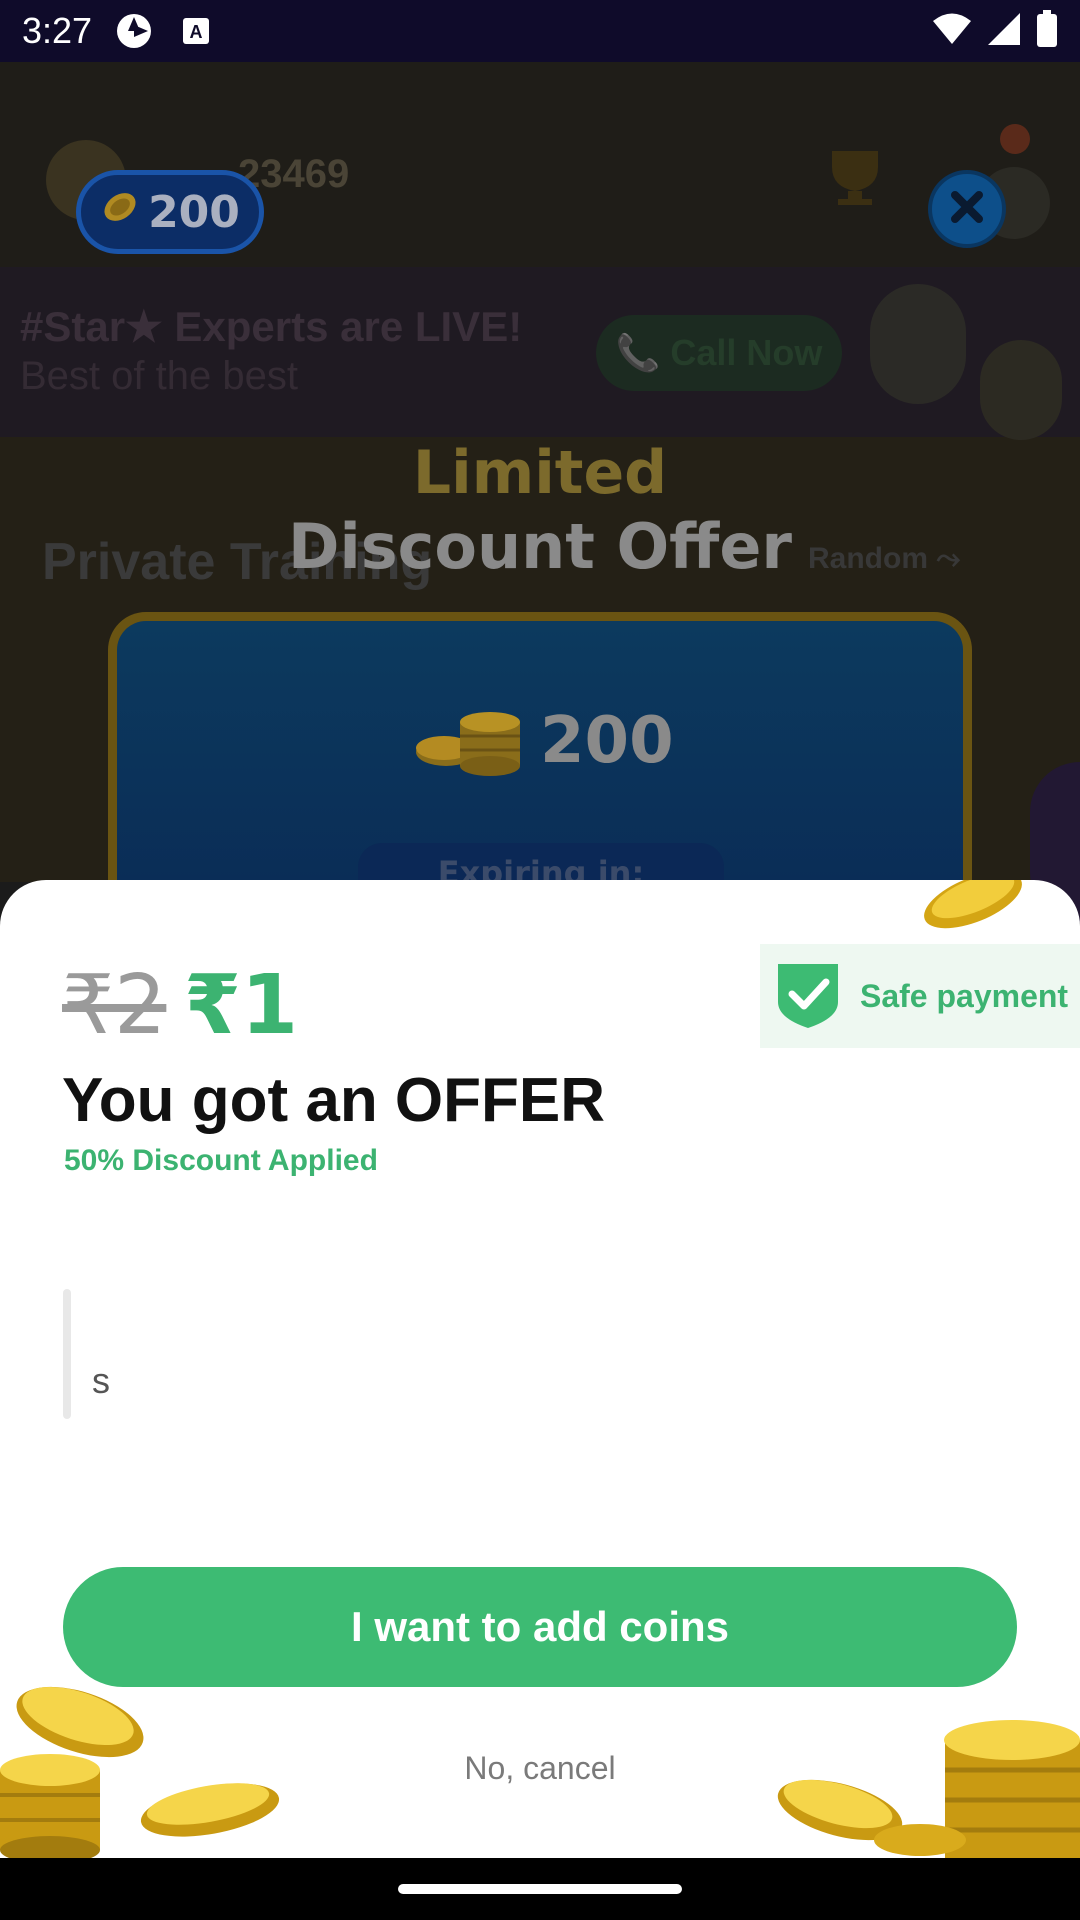  I want to click on coin-pile-left-icon, so click(145, 1764).